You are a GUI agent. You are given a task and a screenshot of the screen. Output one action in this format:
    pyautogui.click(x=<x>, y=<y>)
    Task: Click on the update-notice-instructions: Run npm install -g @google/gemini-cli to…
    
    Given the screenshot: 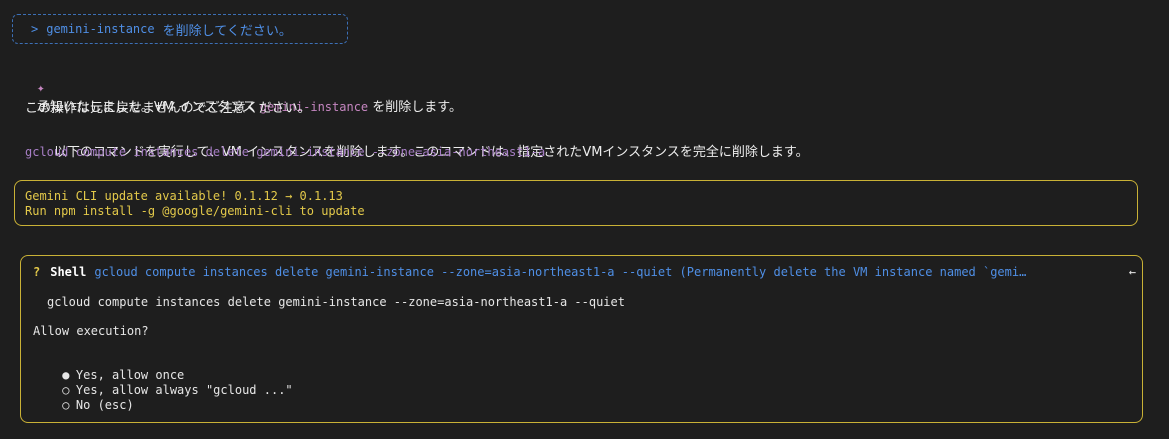 What is the action you would take?
    pyautogui.click(x=195, y=211)
    